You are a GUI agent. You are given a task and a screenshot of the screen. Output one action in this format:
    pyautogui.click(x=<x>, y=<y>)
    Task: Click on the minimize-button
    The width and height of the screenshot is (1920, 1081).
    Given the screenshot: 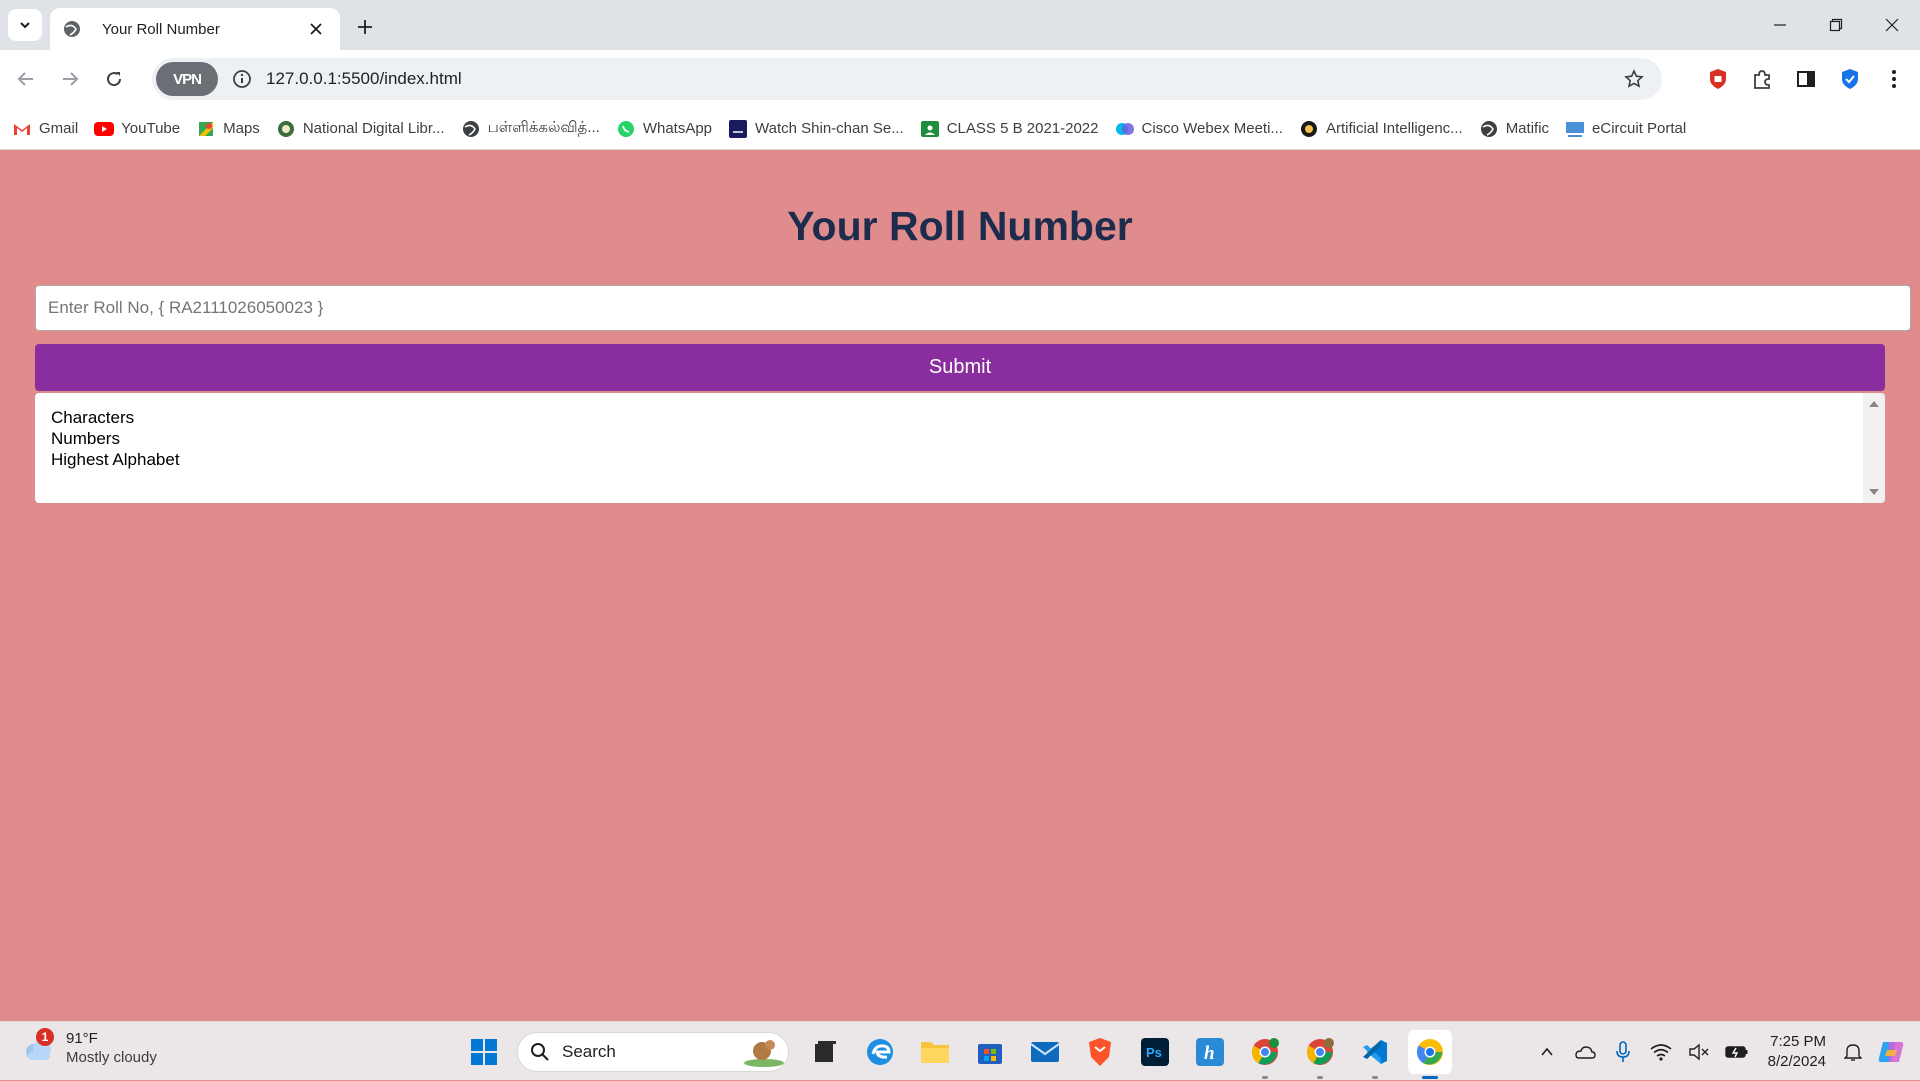 What is the action you would take?
    pyautogui.click(x=1780, y=25)
    